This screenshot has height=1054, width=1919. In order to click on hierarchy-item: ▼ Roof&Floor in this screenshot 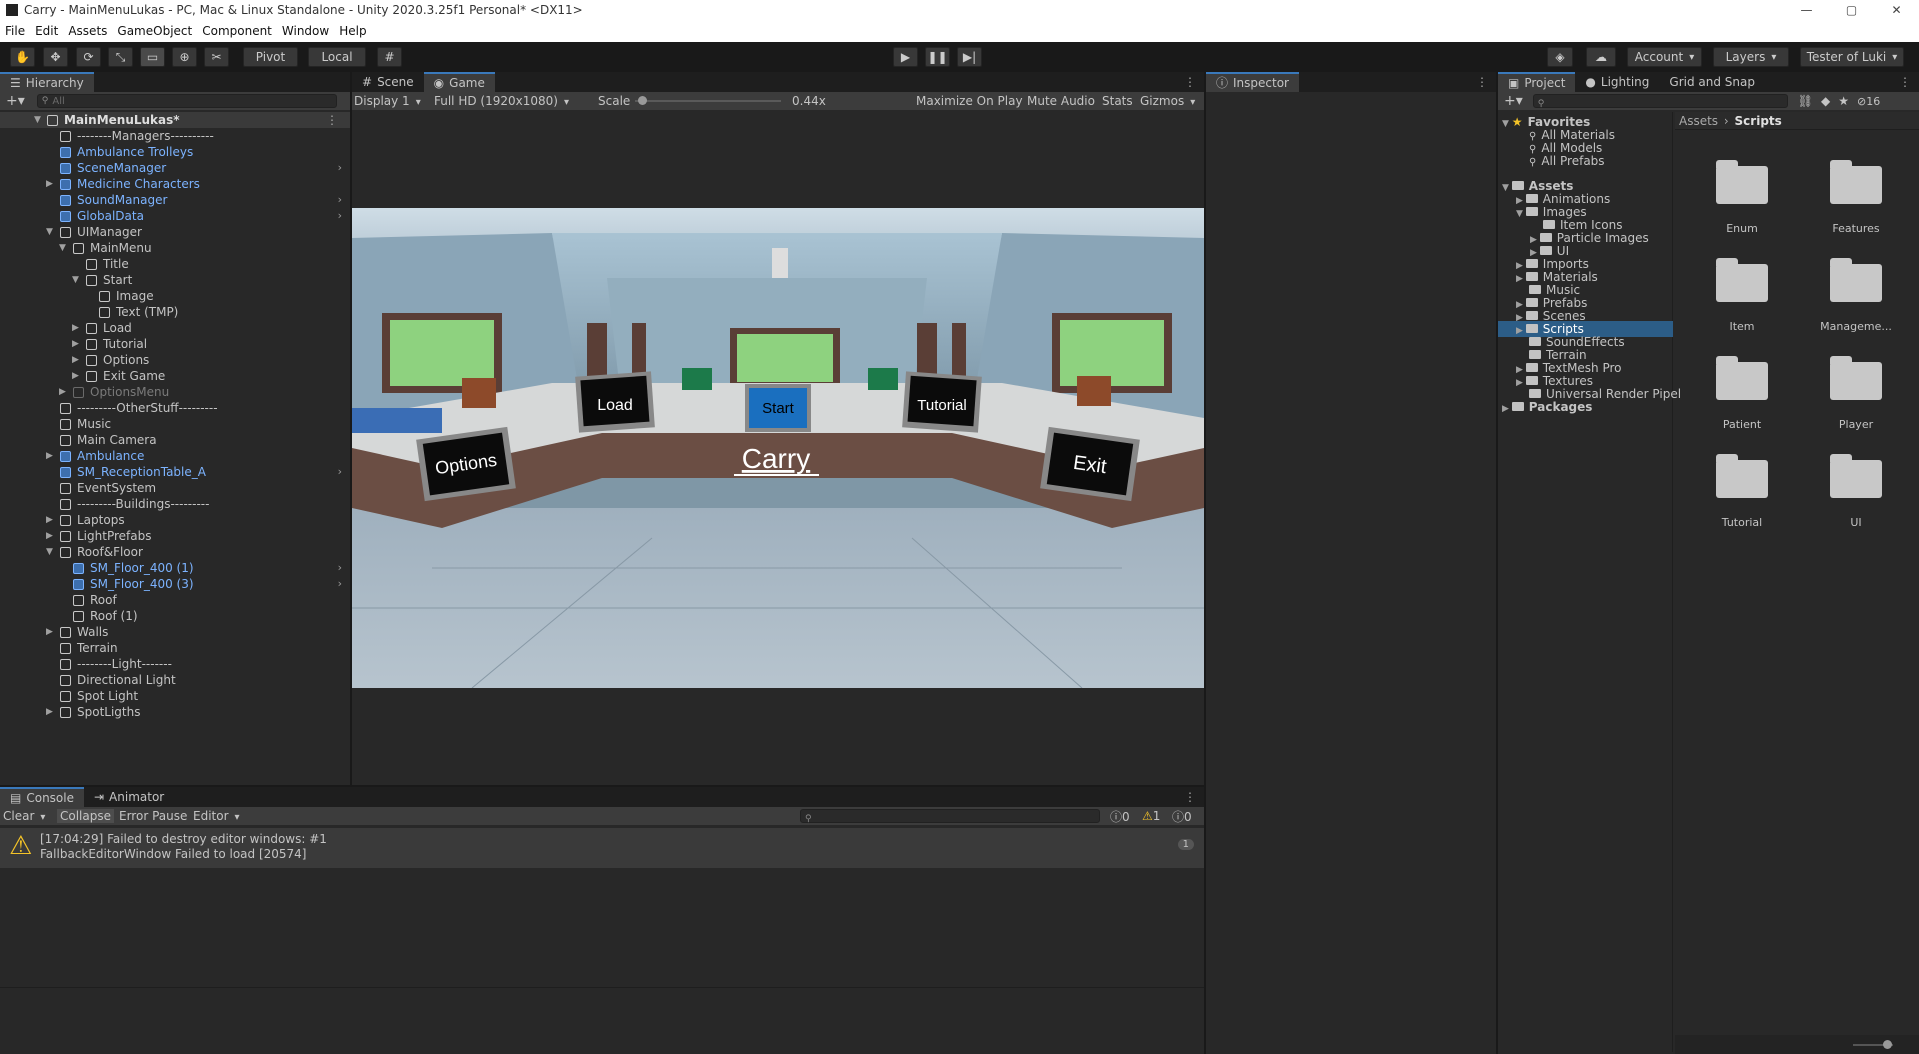, I will do `click(175, 552)`.